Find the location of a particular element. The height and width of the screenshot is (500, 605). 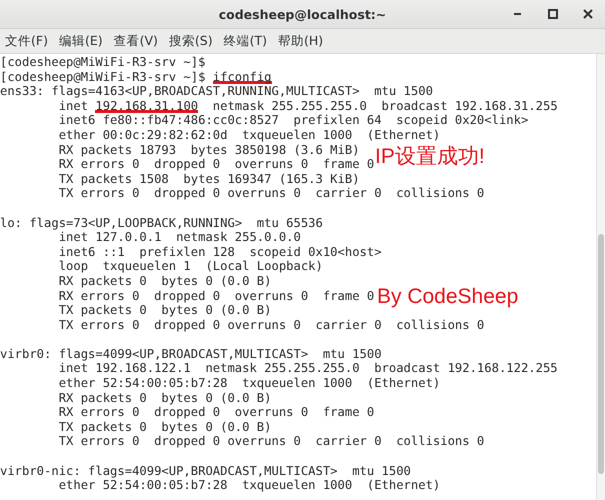

menu-item: 编辑(E) is located at coordinates (80, 41).